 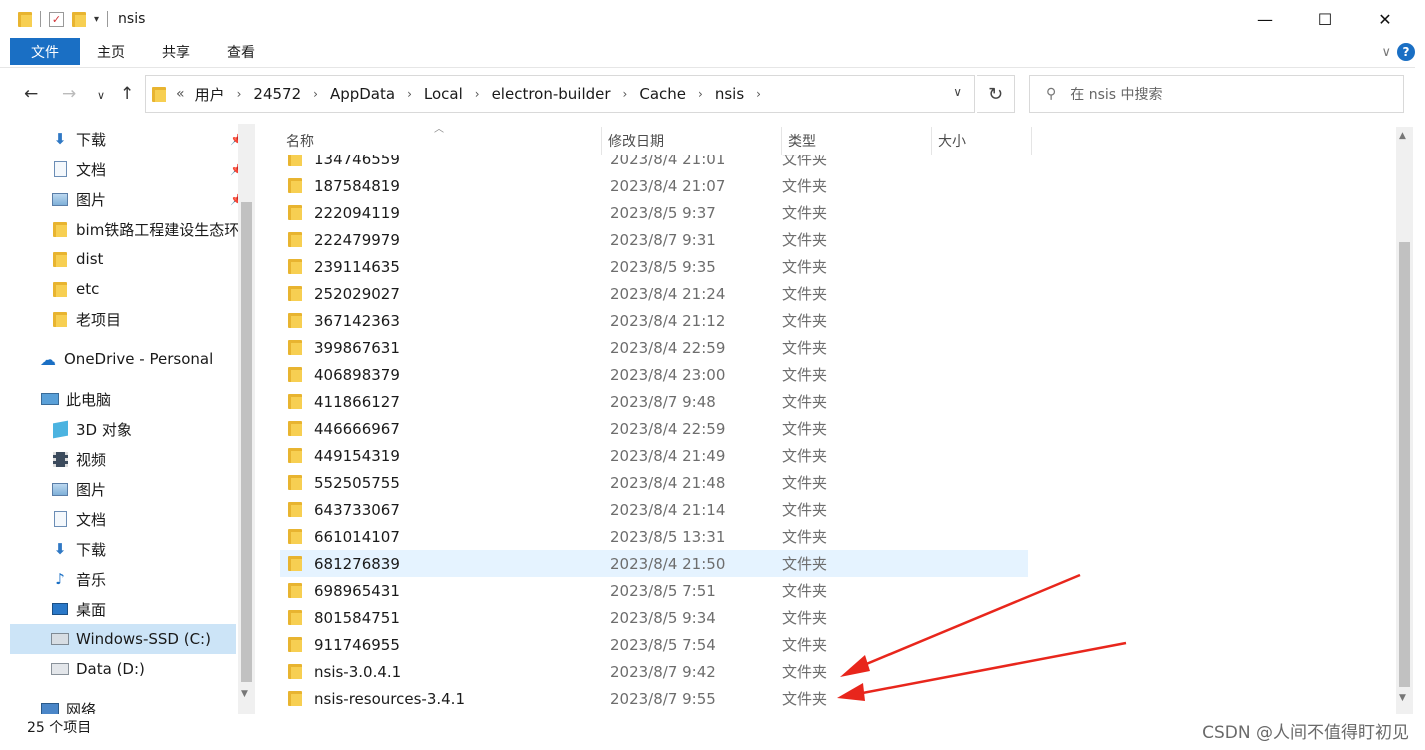 I want to click on tab-home: 主页, so click(x=111, y=52).